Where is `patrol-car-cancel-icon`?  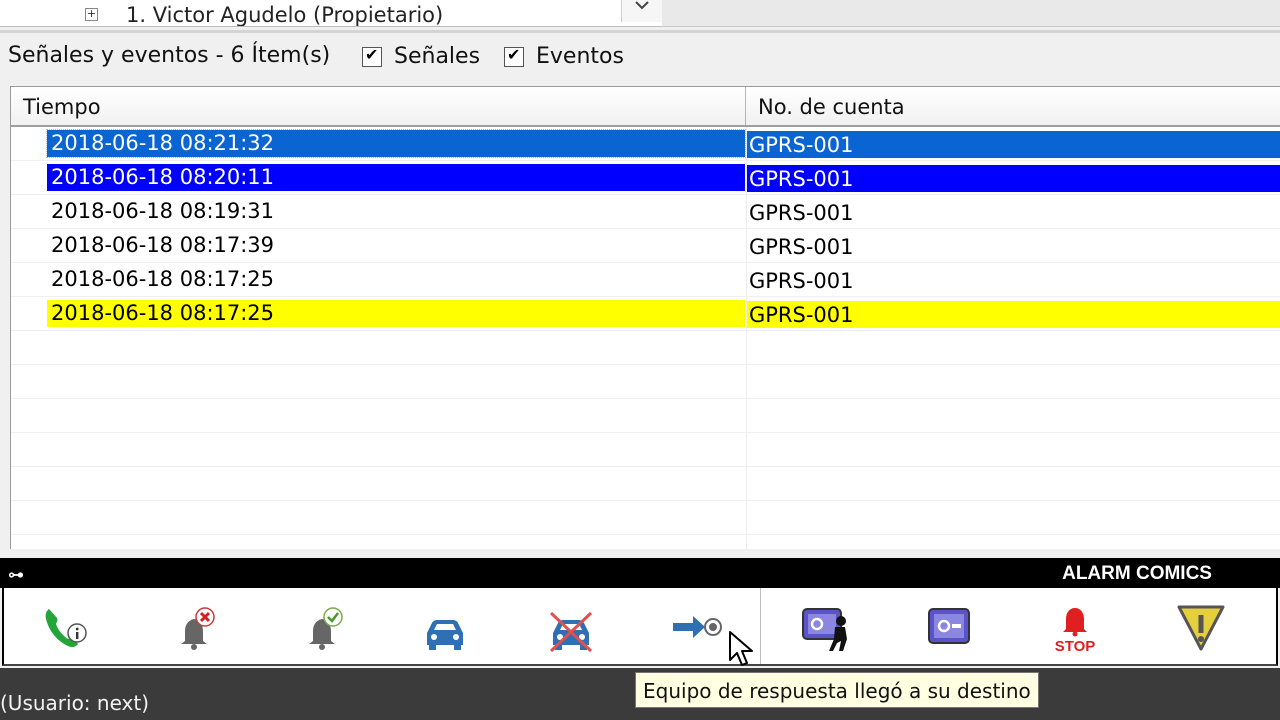
patrol-car-cancel-icon is located at coordinates (571, 632).